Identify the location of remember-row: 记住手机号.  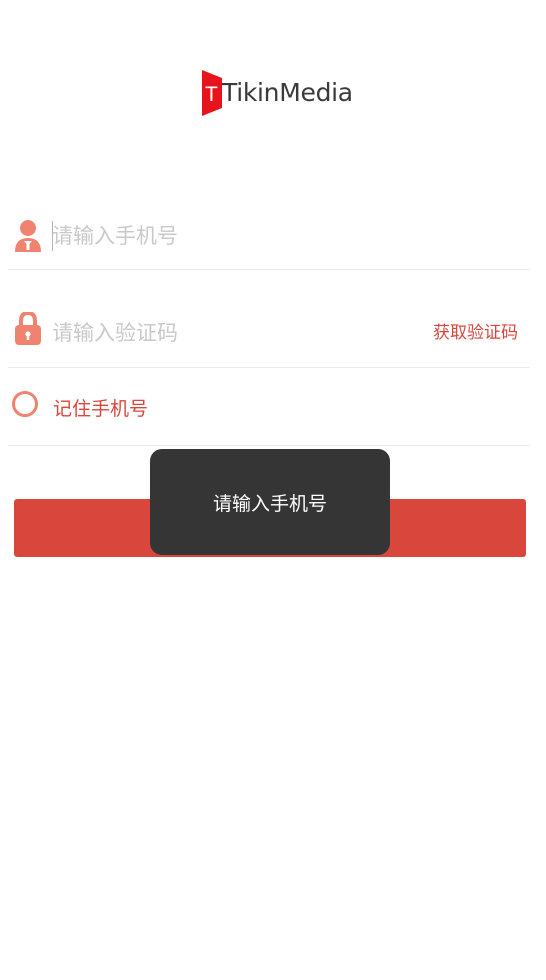
(269, 415).